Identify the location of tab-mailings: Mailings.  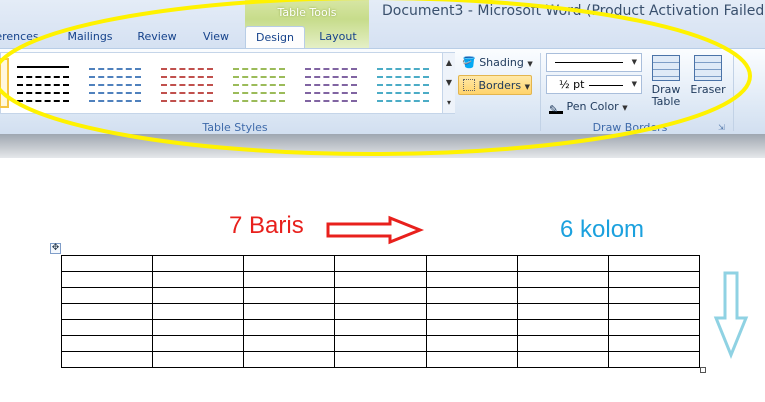
(90, 37).